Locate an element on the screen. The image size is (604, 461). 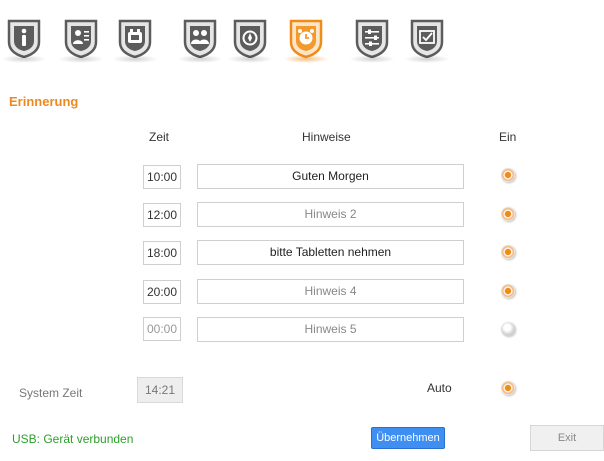
settings-sliders-icon is located at coordinates (372, 38).